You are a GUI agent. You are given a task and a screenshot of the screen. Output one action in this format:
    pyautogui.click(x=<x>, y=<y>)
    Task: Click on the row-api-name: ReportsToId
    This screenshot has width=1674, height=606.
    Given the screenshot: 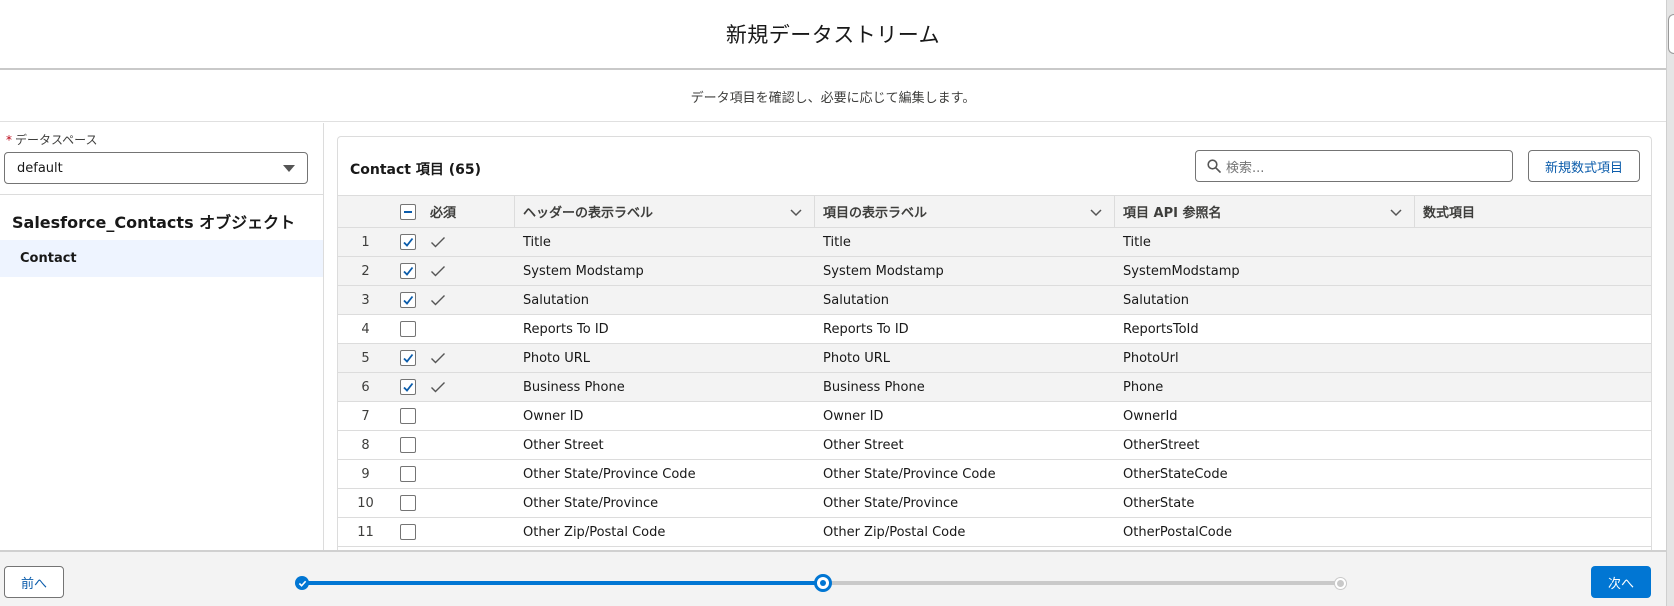 What is the action you would take?
    pyautogui.click(x=1161, y=329)
    